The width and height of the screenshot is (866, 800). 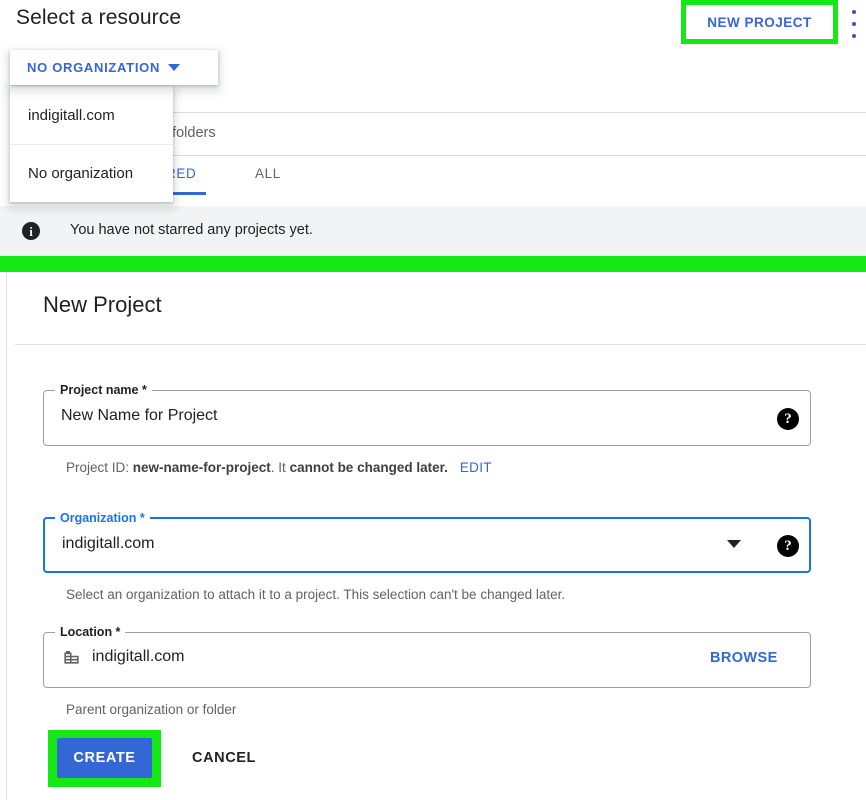 What do you see at coordinates (427, 414) in the screenshot?
I see `project-name-field: Project name * New Name for Project` at bounding box center [427, 414].